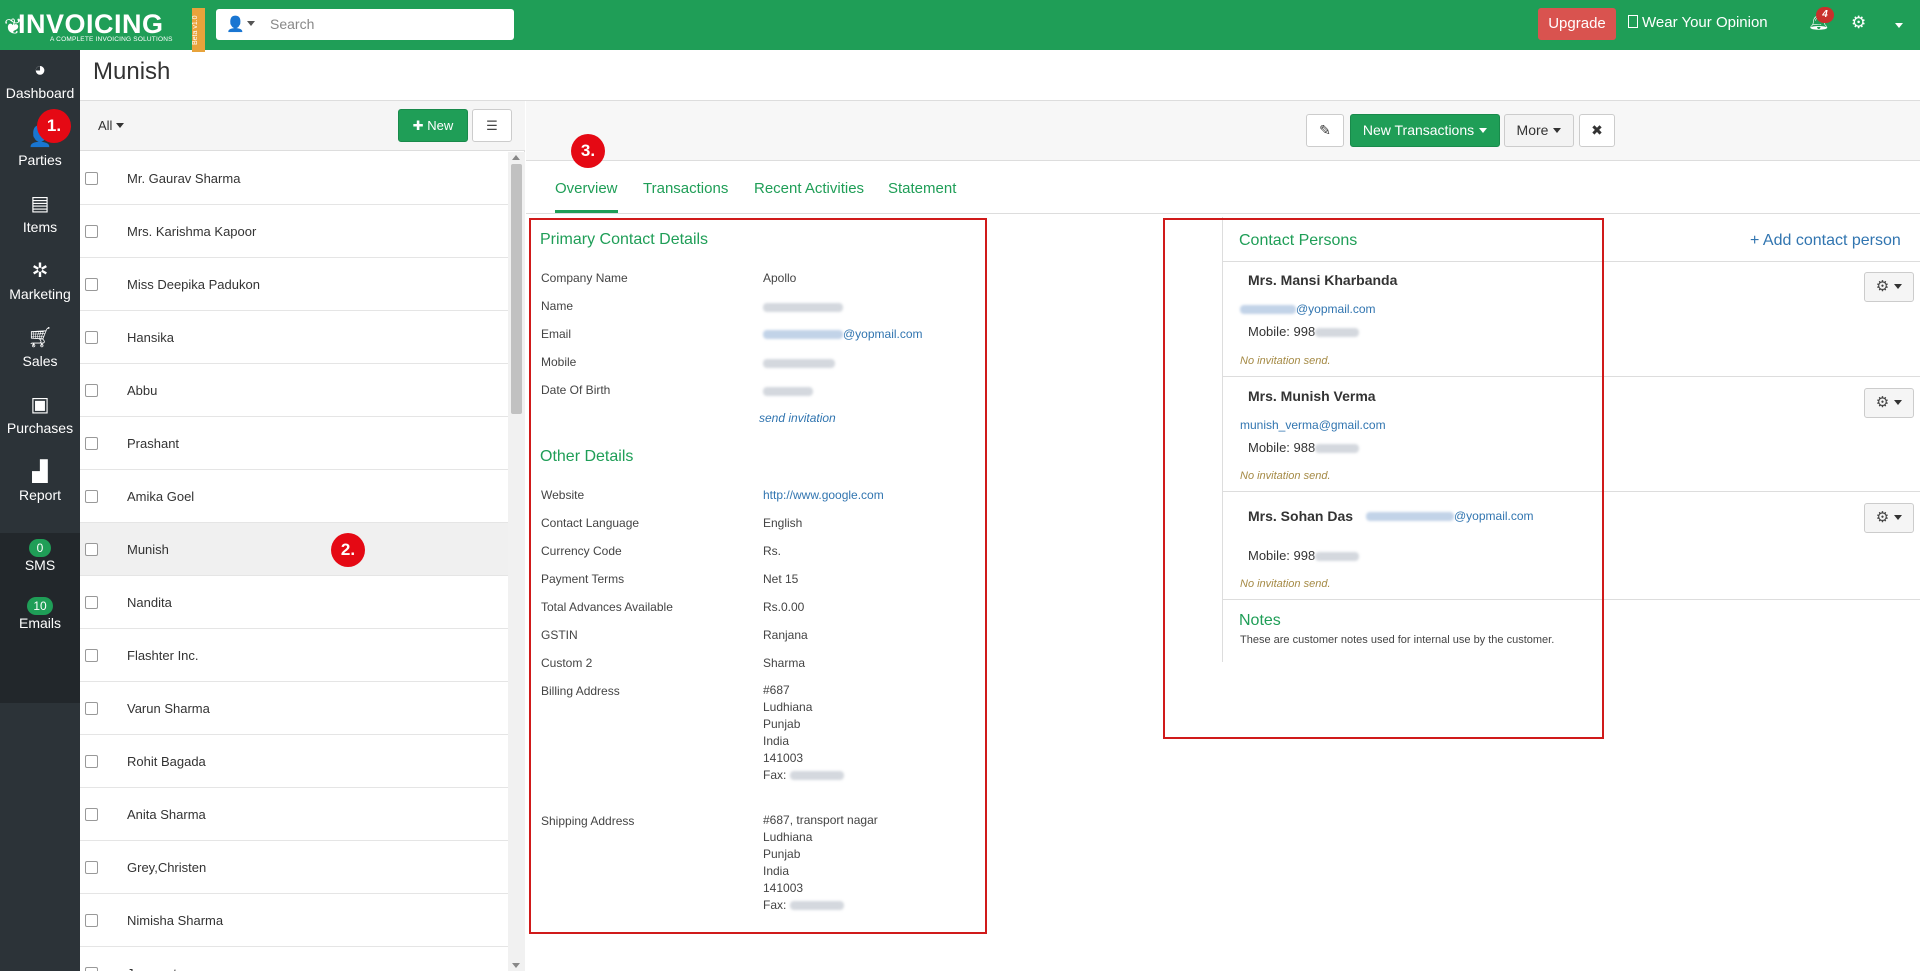 The height and width of the screenshot is (971, 1920). I want to click on list-item: Munish, so click(294, 549).